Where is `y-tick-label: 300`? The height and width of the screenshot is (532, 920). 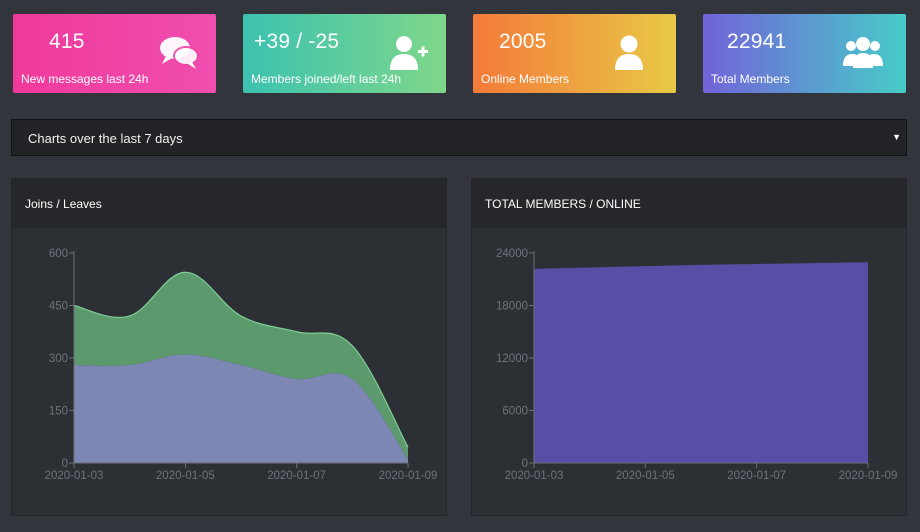 y-tick-label: 300 is located at coordinates (58, 359).